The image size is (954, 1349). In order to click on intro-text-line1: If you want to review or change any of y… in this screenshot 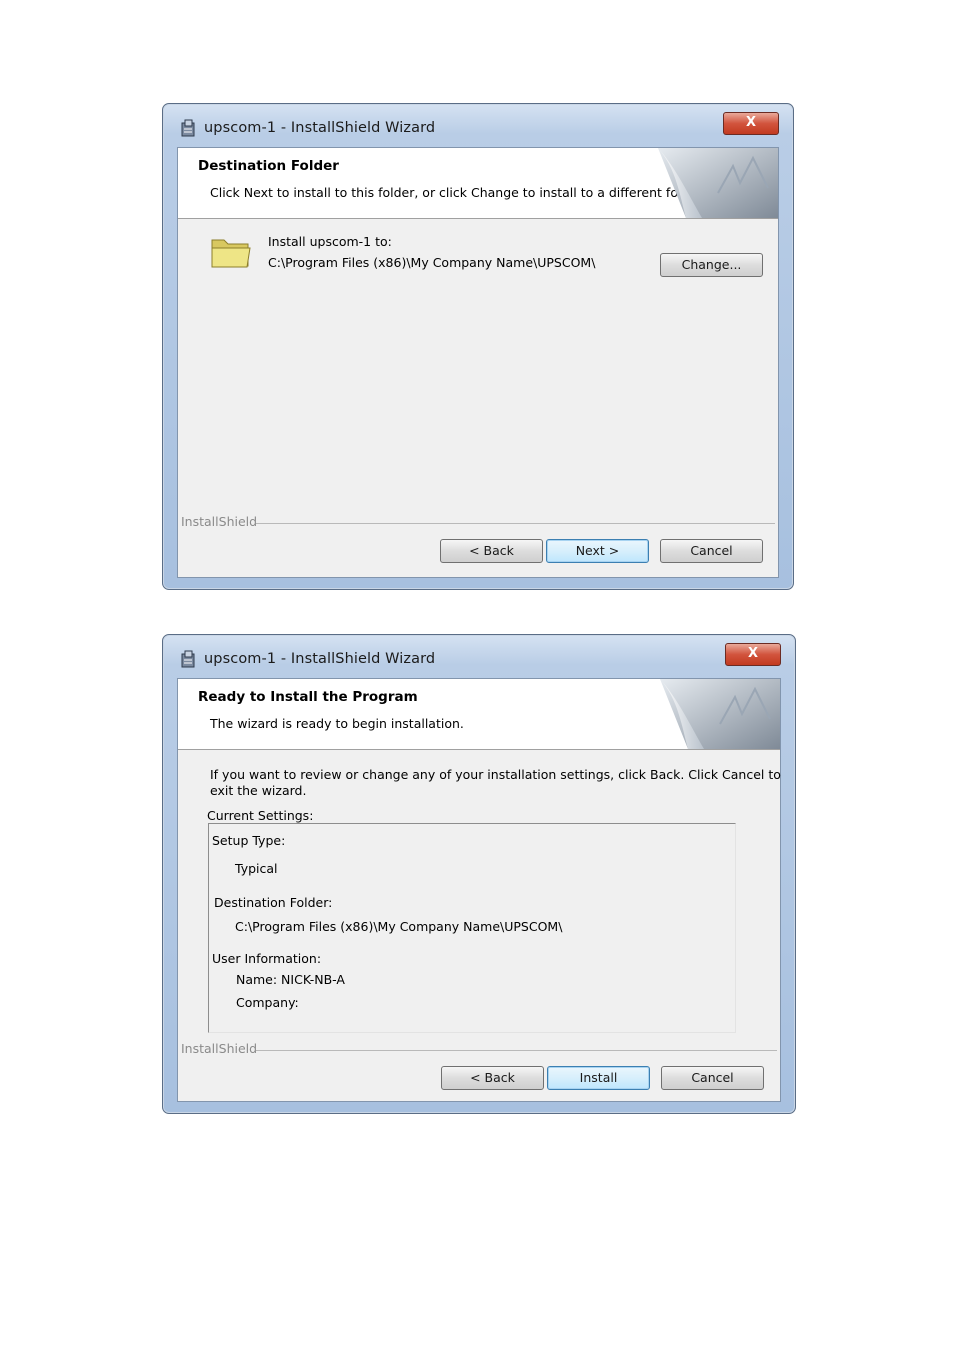, I will do `click(495, 774)`.